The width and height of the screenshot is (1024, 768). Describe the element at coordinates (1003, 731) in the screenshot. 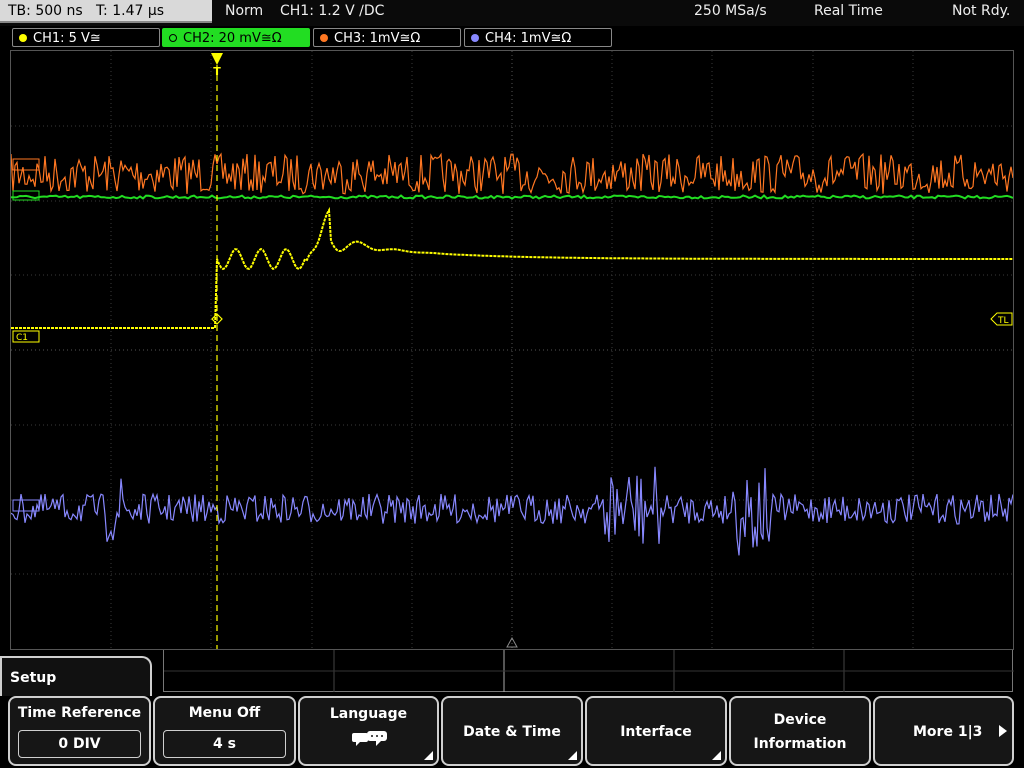

I see `arrow-right-icon` at that location.